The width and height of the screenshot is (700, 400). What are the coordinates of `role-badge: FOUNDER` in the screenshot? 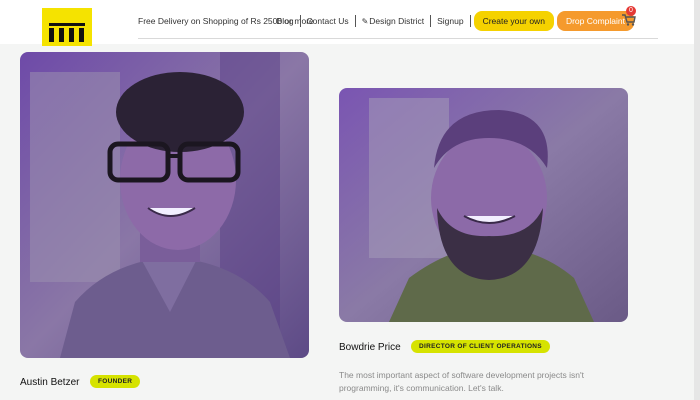 It's located at (115, 381).